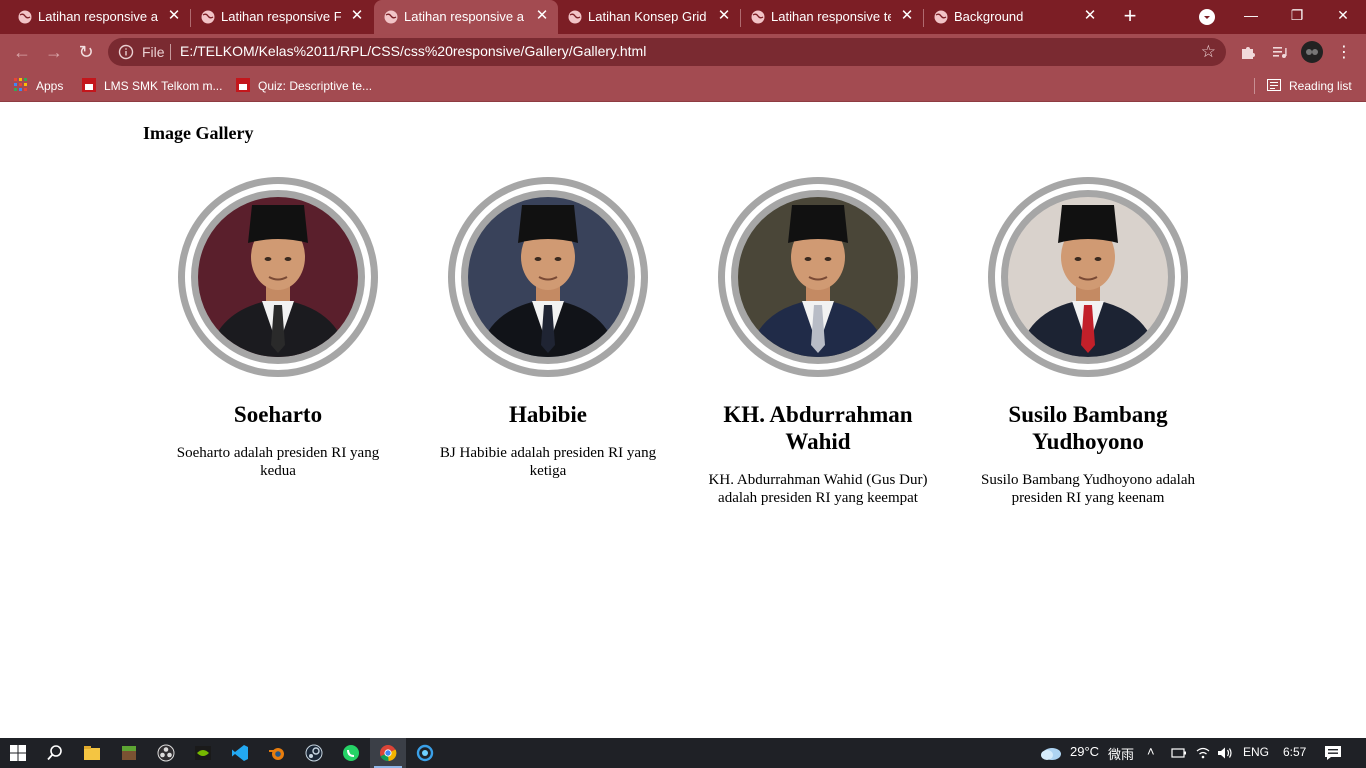  I want to click on browser-tab-4: Latihan Konsep Grid ✕, so click(649, 17).